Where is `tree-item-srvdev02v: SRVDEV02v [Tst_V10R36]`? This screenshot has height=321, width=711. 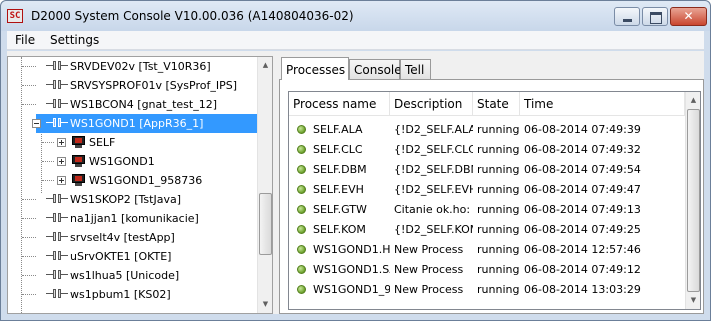 tree-item-srvdev02v: SRVDEV02v [Tst_V10R36] is located at coordinates (133, 66).